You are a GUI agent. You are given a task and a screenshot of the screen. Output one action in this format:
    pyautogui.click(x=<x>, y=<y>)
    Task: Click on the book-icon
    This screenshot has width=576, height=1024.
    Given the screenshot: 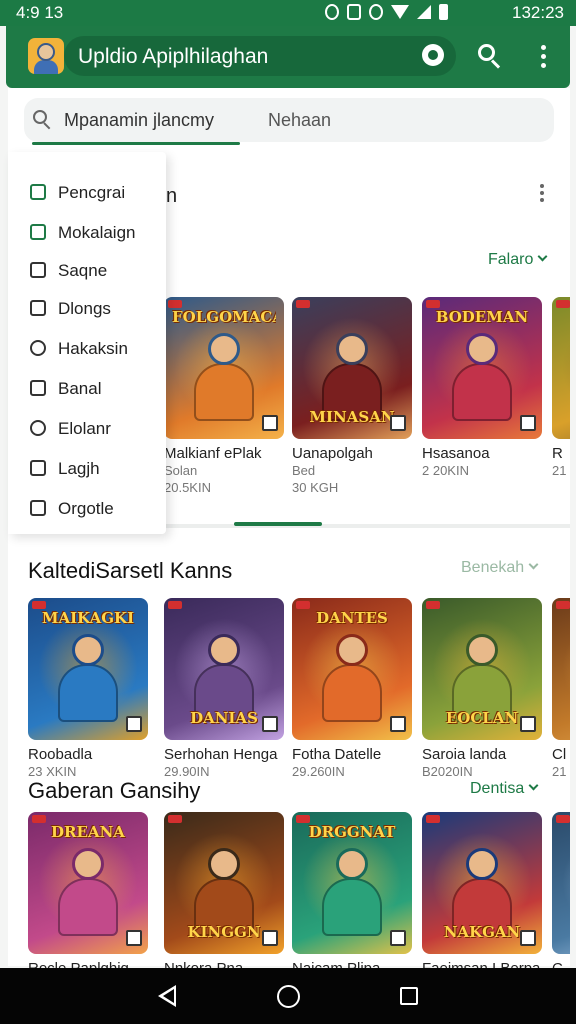 What is the action you would take?
    pyautogui.click(x=38, y=270)
    